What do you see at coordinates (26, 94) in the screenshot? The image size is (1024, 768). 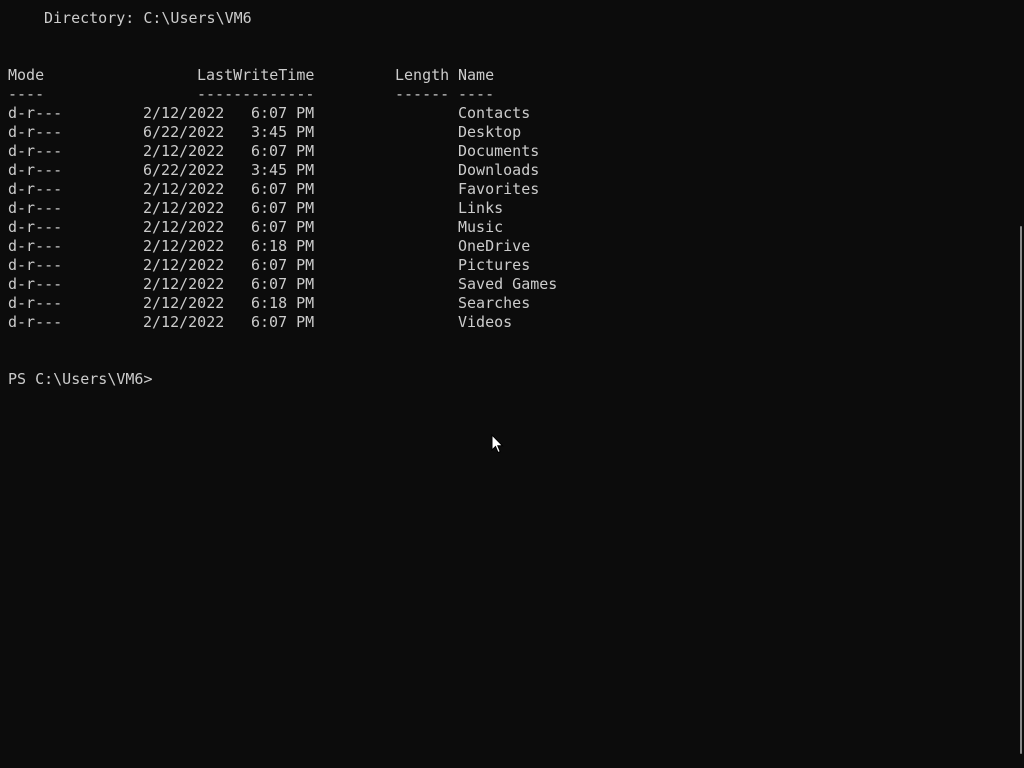 I see `underline-mode: ----` at bounding box center [26, 94].